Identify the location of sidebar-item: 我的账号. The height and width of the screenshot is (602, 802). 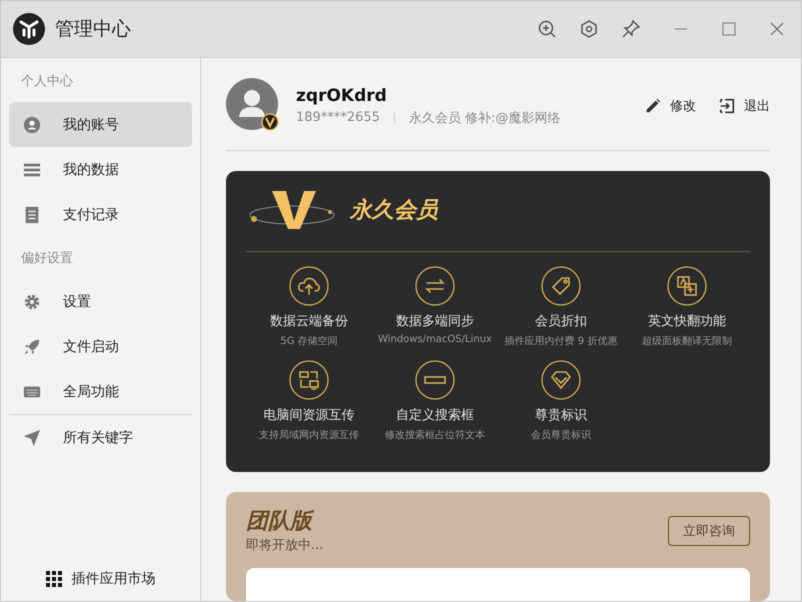
(100, 124).